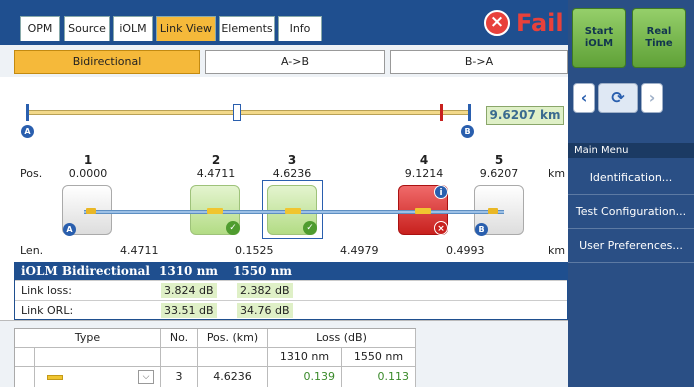 This screenshot has height=387, width=694. I want to click on row-selector, so click(25, 377).